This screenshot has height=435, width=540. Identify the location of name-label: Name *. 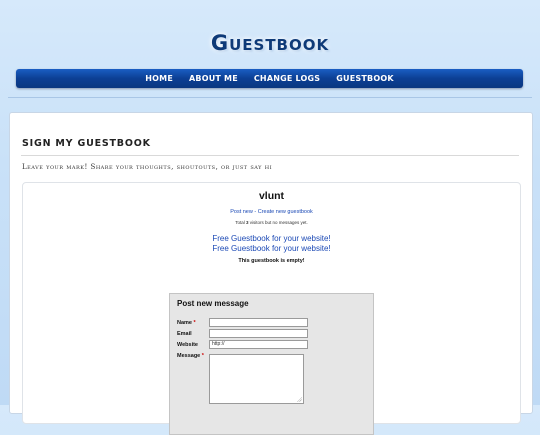
(186, 323).